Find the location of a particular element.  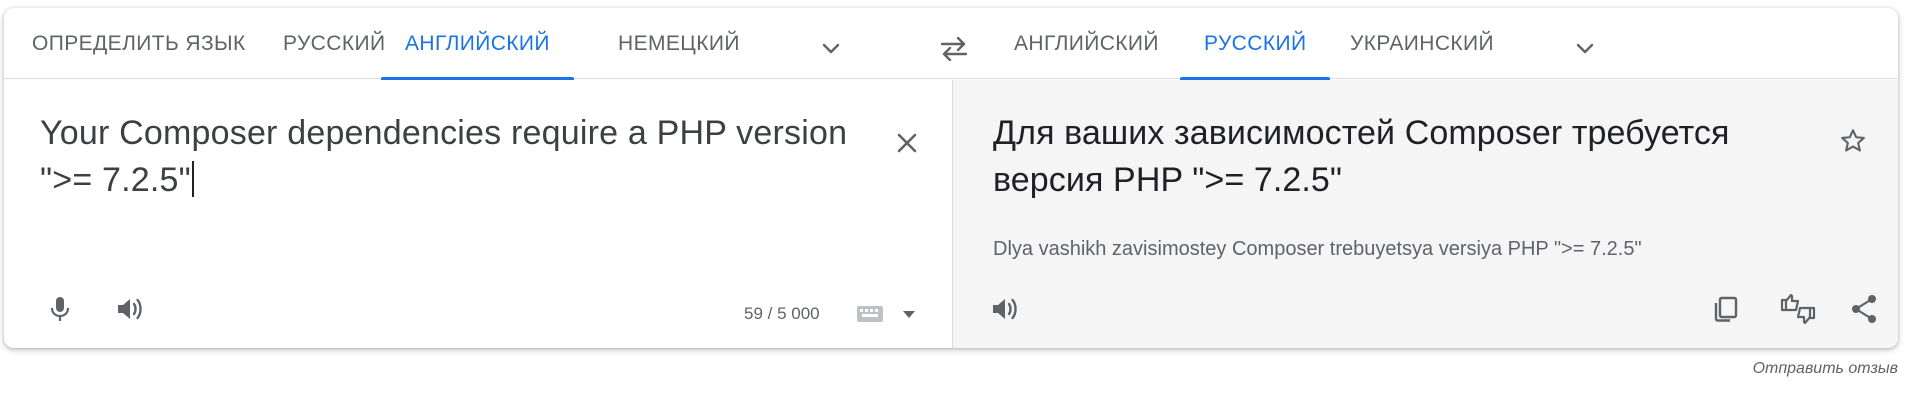

thumbs-rate-icon is located at coordinates (1798, 309).